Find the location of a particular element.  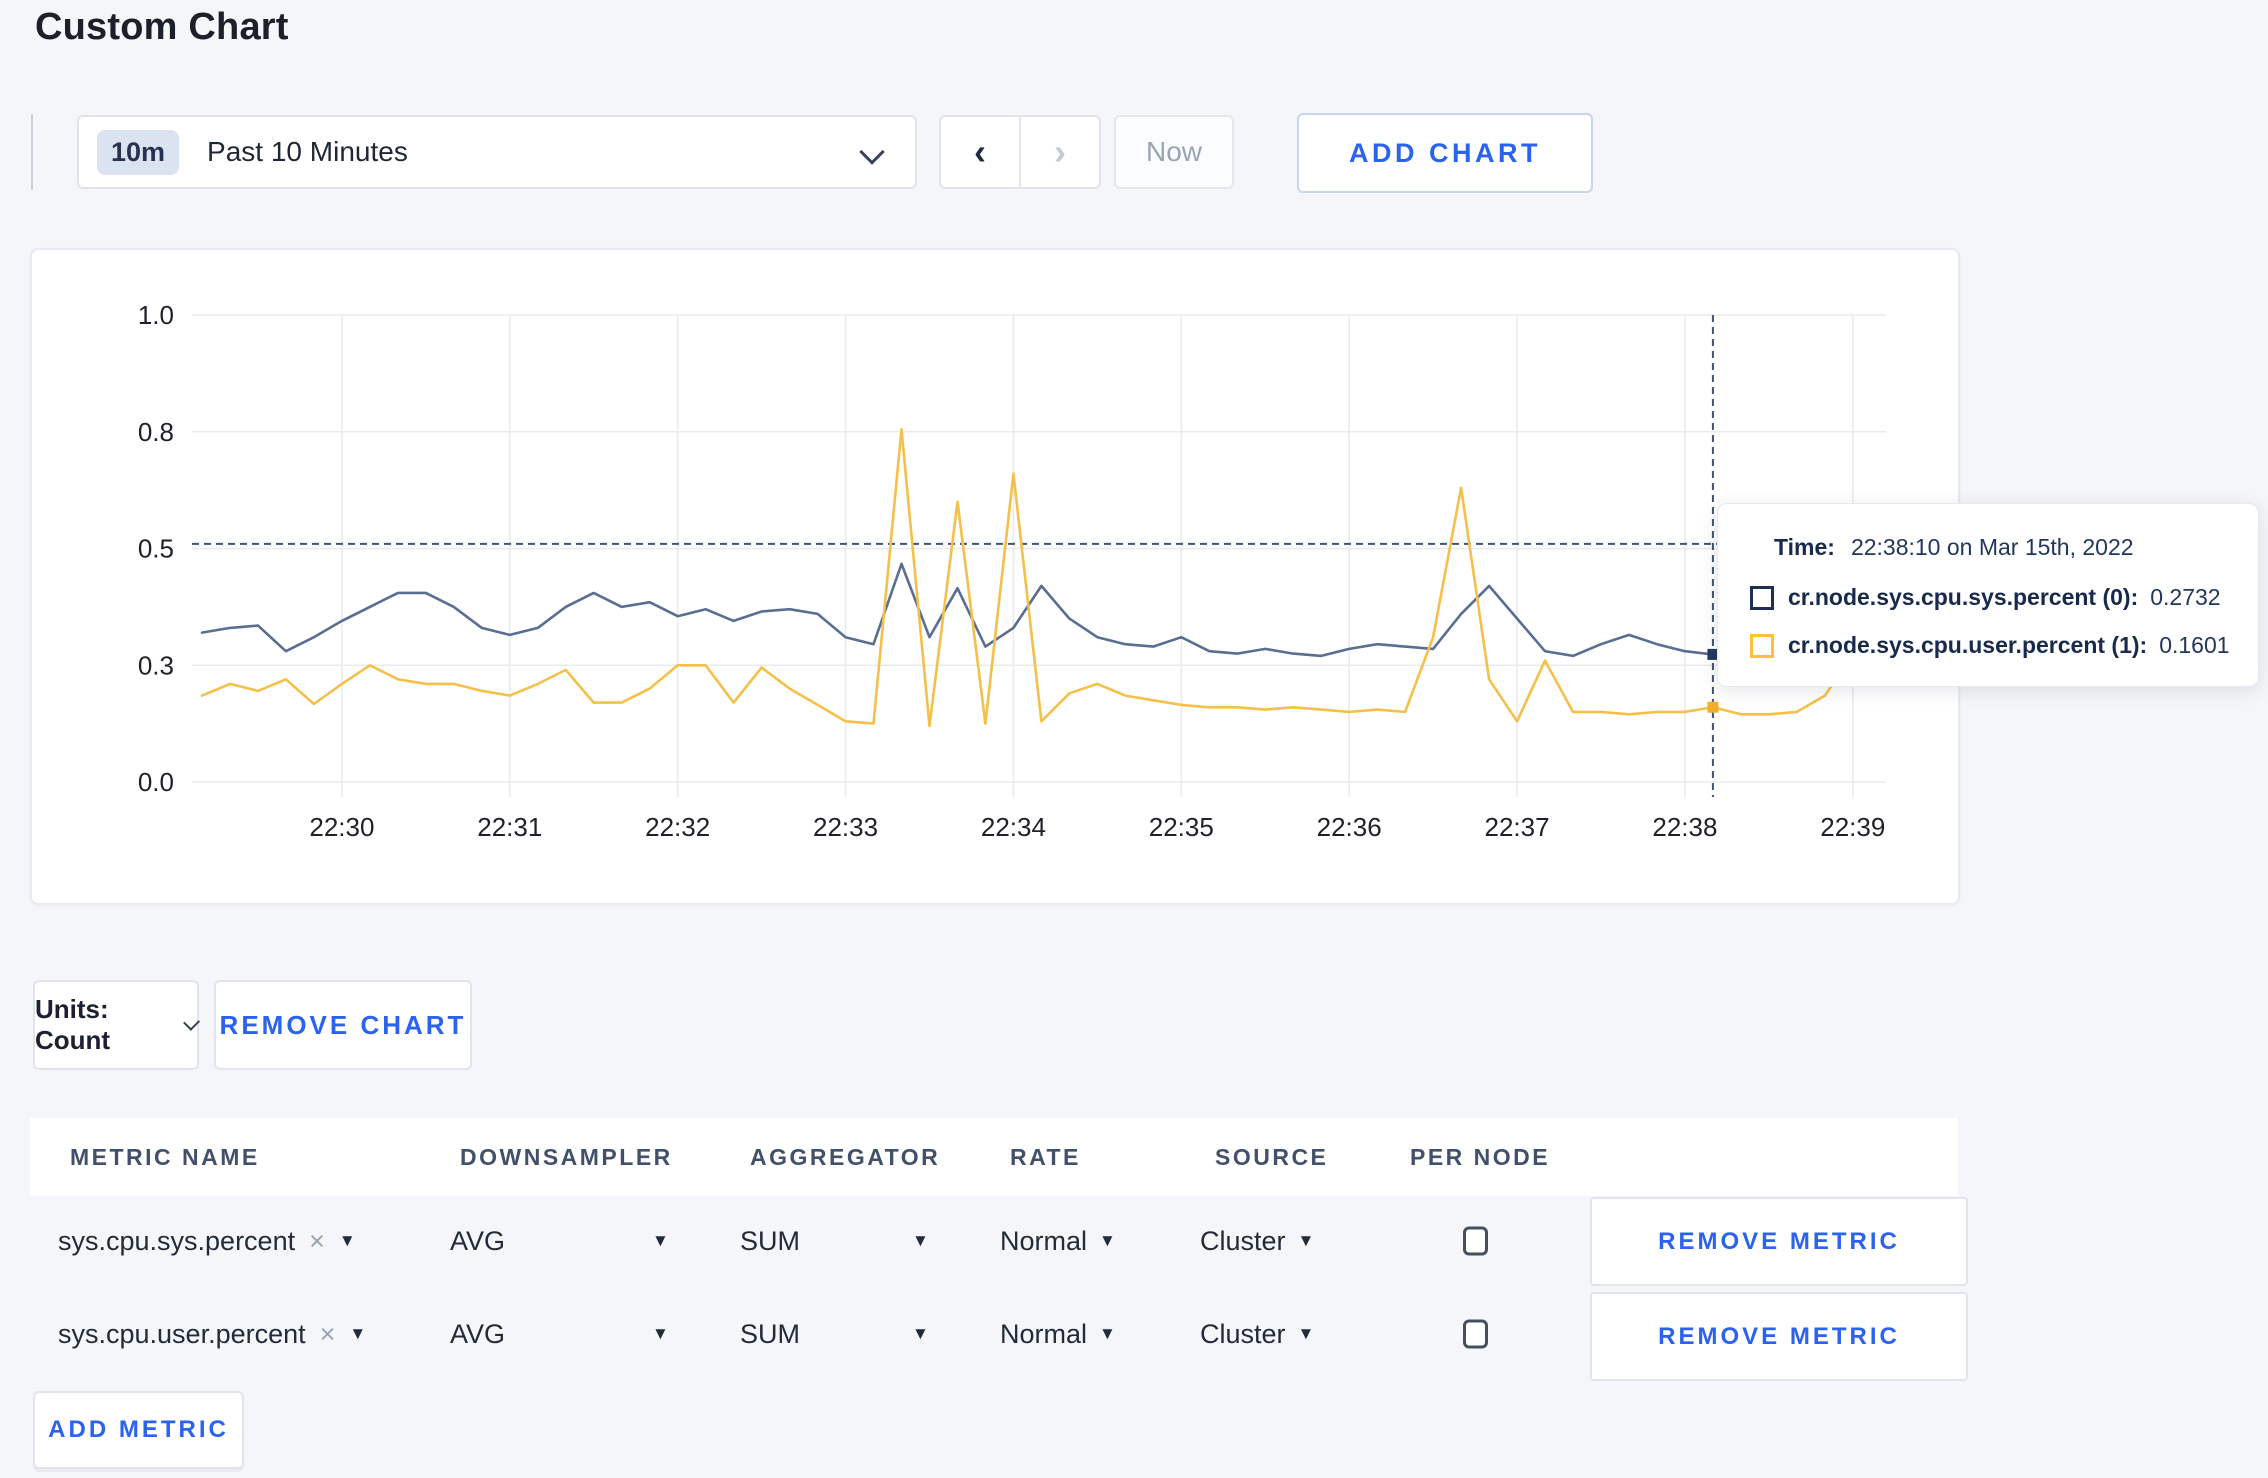

col-header-source: SOURCE is located at coordinates (1272, 1157).